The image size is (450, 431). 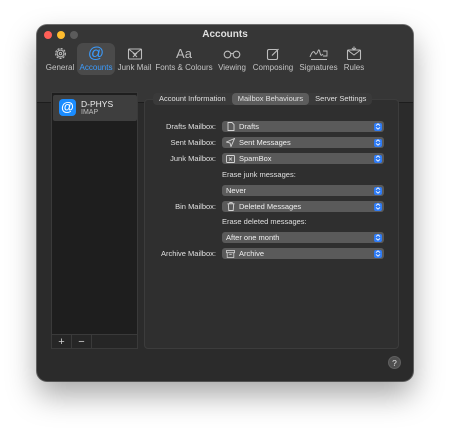 I want to click on bin-mailbox-row: Bin Mailbox: Deleted Messages, so click(x=272, y=207).